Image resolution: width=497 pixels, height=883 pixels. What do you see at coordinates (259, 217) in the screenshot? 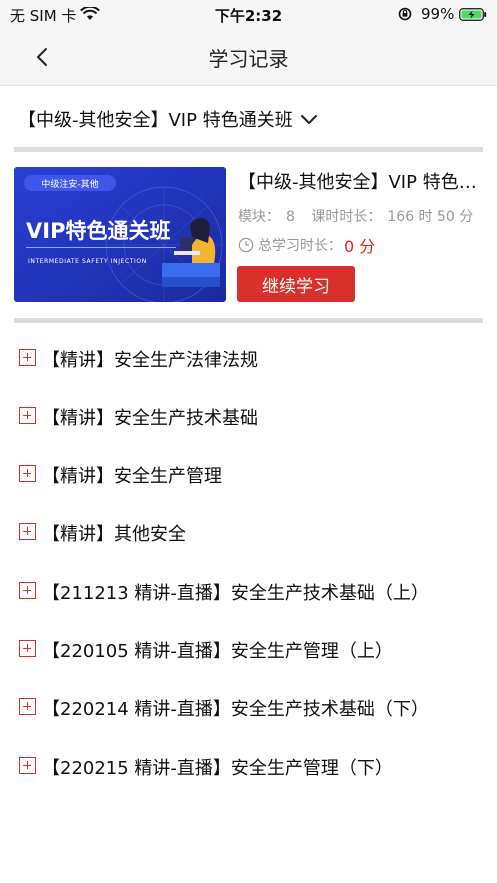
I see `modules-label: 模块：` at bounding box center [259, 217].